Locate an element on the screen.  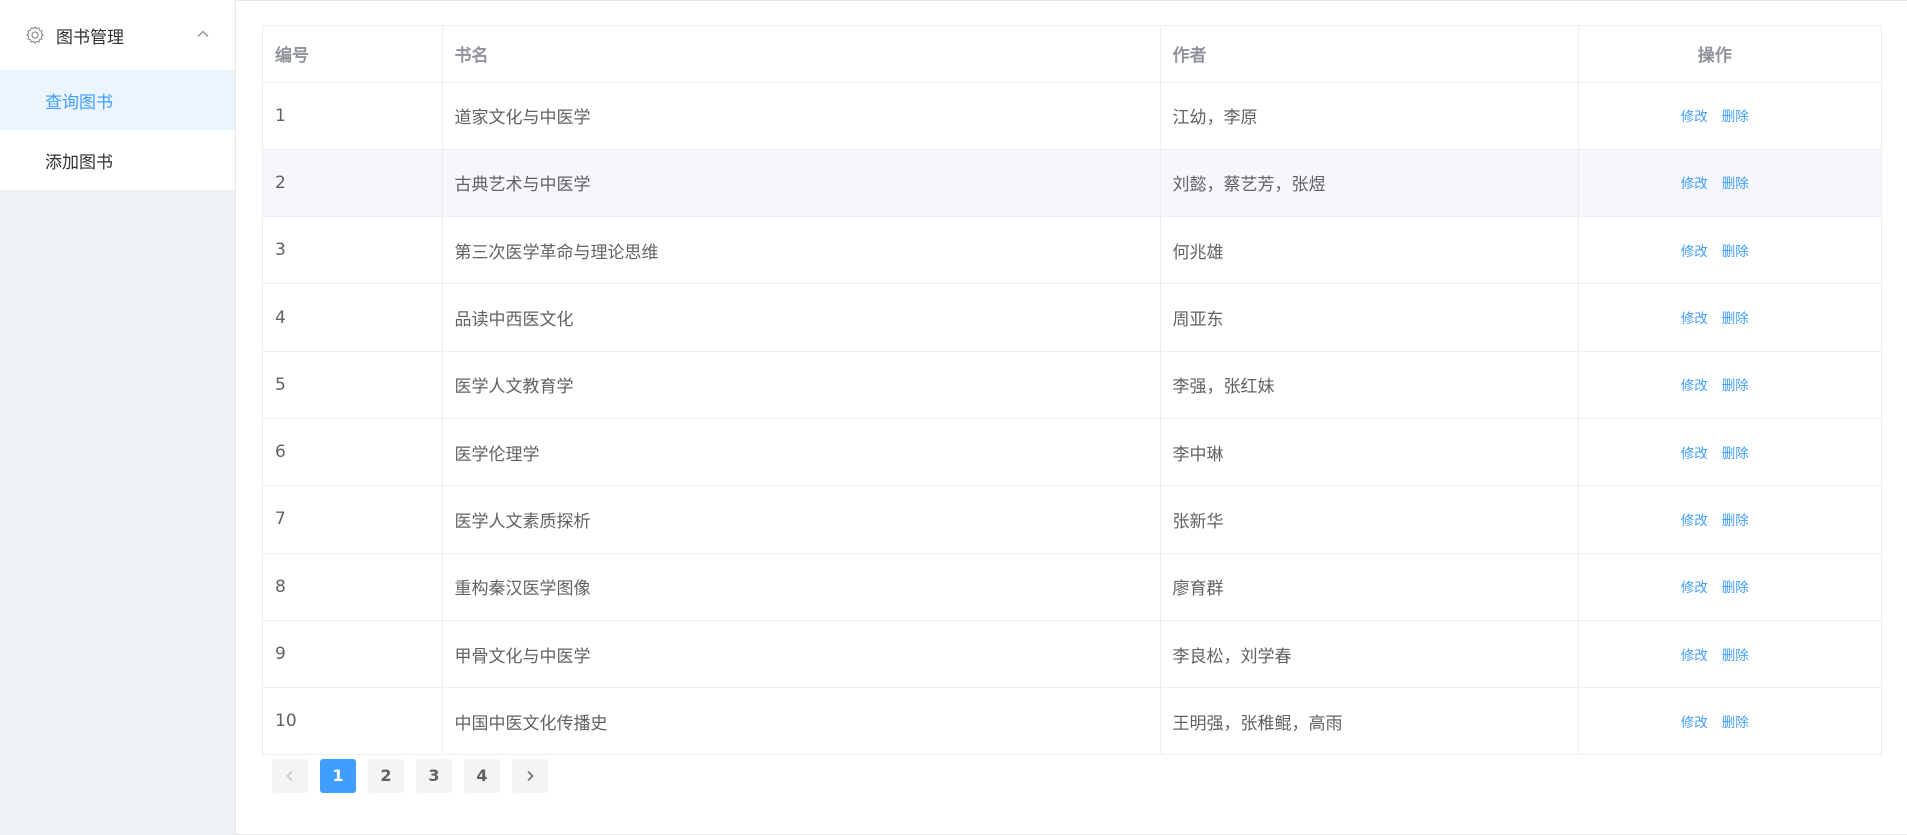
table-row: 8 重构秦汉医学图像 廖育群 修改 删除 is located at coordinates (1072, 587).